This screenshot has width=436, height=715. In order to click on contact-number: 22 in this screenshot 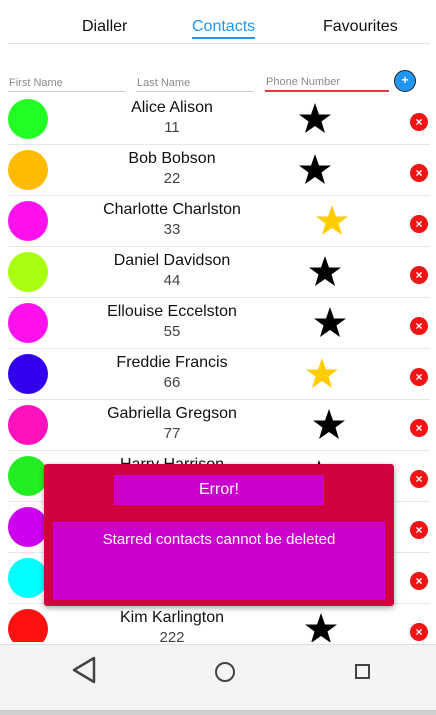, I will do `click(172, 178)`.